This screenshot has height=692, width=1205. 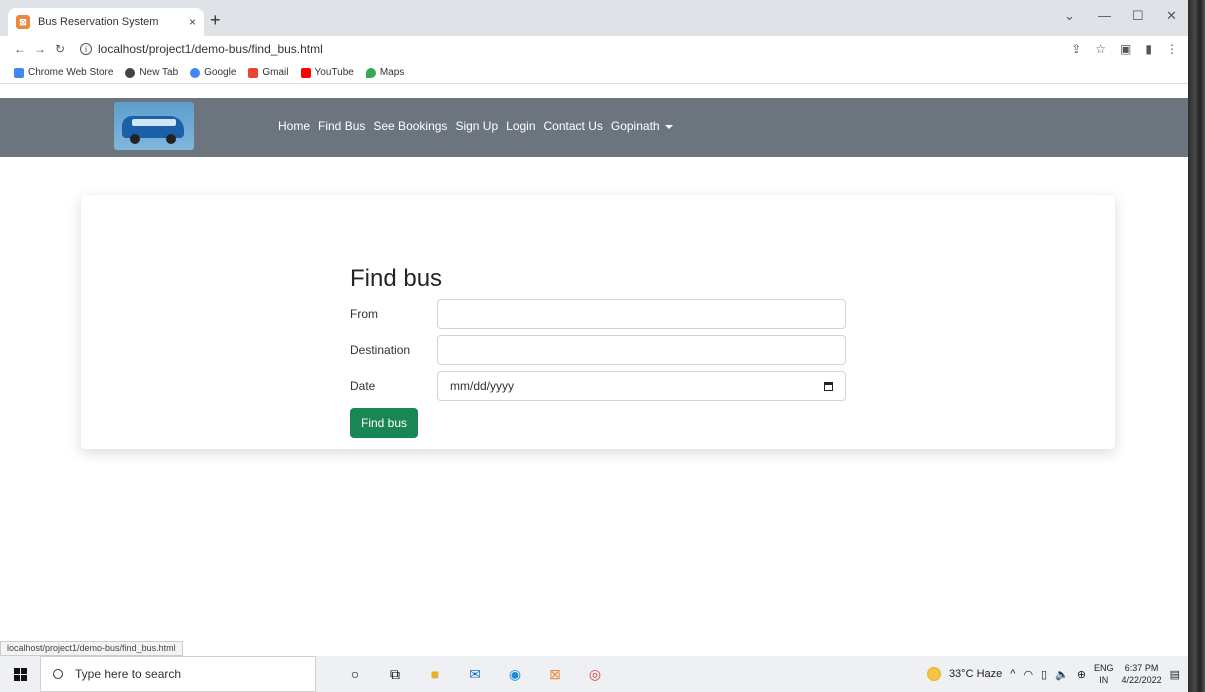 What do you see at coordinates (482, 386) in the screenshot?
I see `date-placeholder: mm/dd/yyyy` at bounding box center [482, 386].